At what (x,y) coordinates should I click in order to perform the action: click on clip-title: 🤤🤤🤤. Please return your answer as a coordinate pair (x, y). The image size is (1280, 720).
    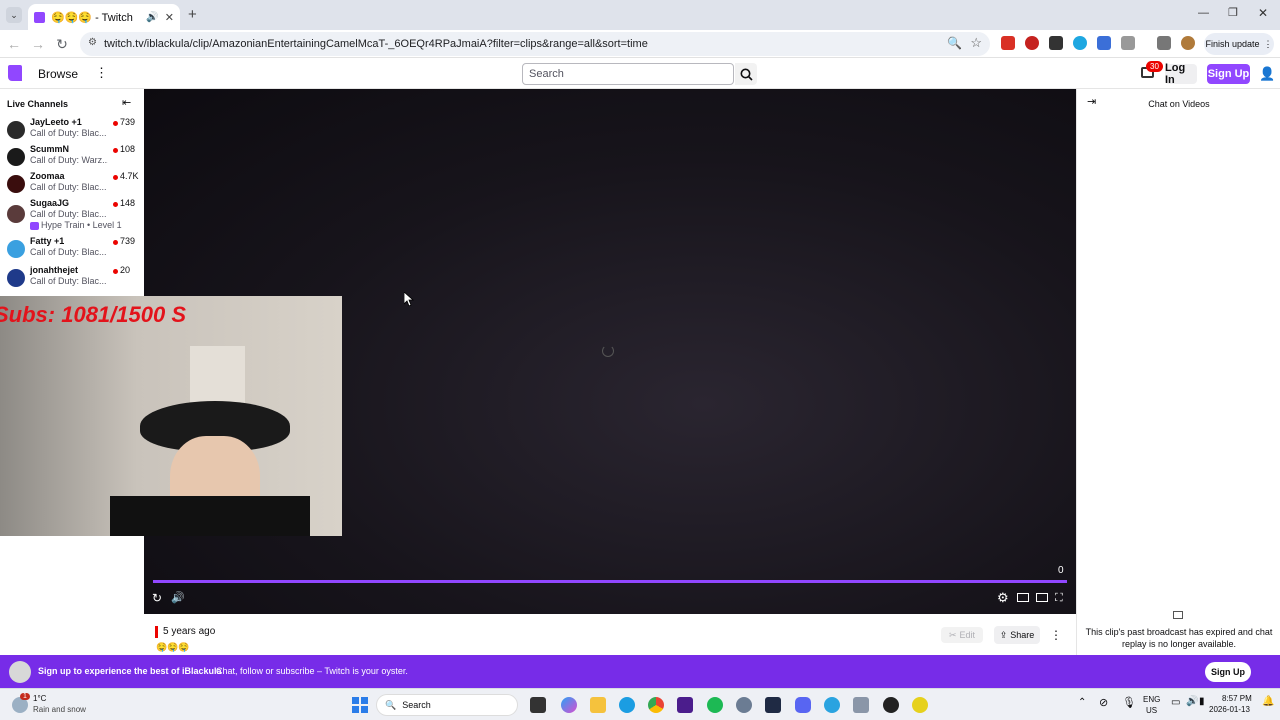
    Looking at the image, I should click on (173, 647).